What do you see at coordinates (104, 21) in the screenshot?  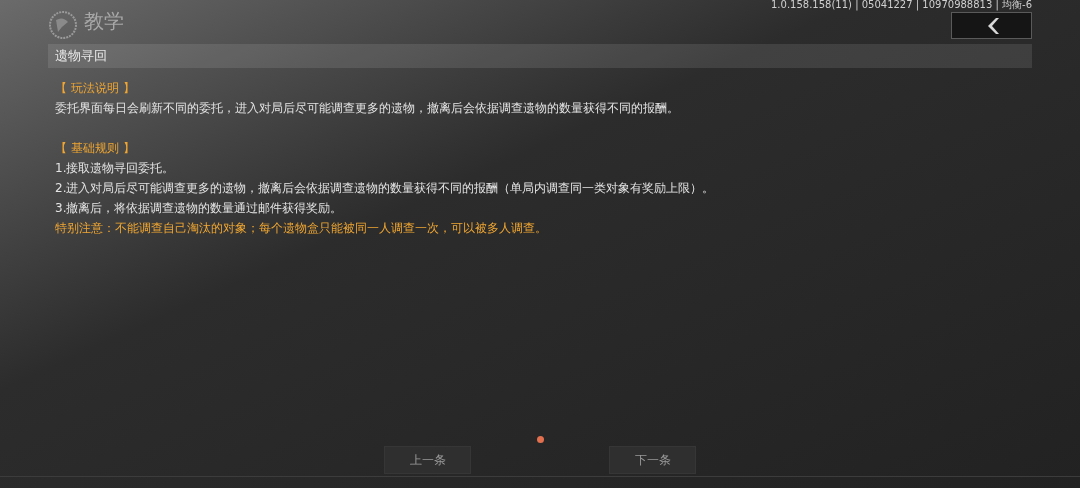 I see `header-title: 教学` at bounding box center [104, 21].